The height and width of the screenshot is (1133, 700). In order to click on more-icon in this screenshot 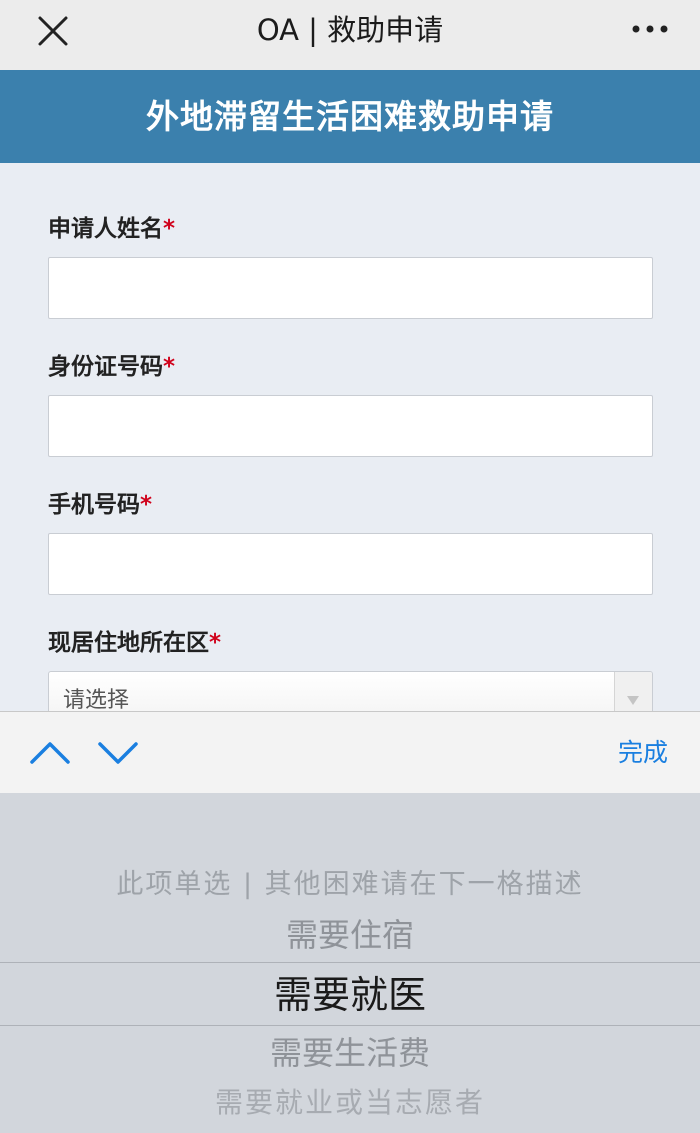, I will do `click(650, 29)`.